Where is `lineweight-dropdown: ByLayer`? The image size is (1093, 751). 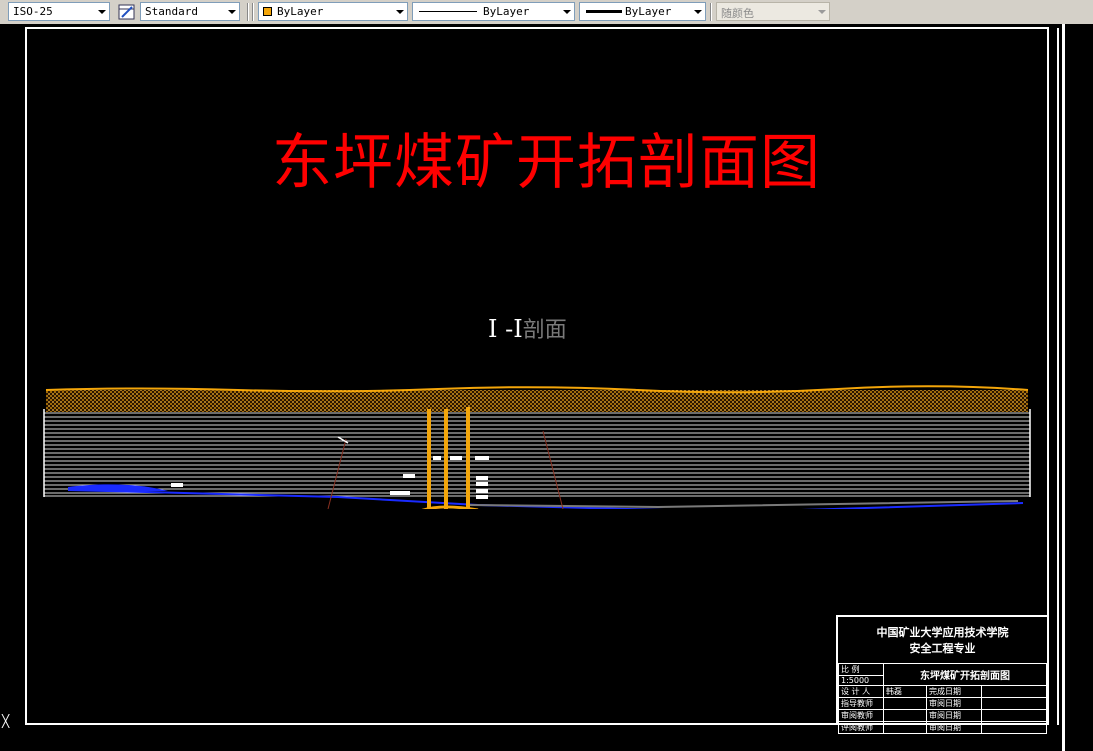
lineweight-dropdown: ByLayer is located at coordinates (642, 11).